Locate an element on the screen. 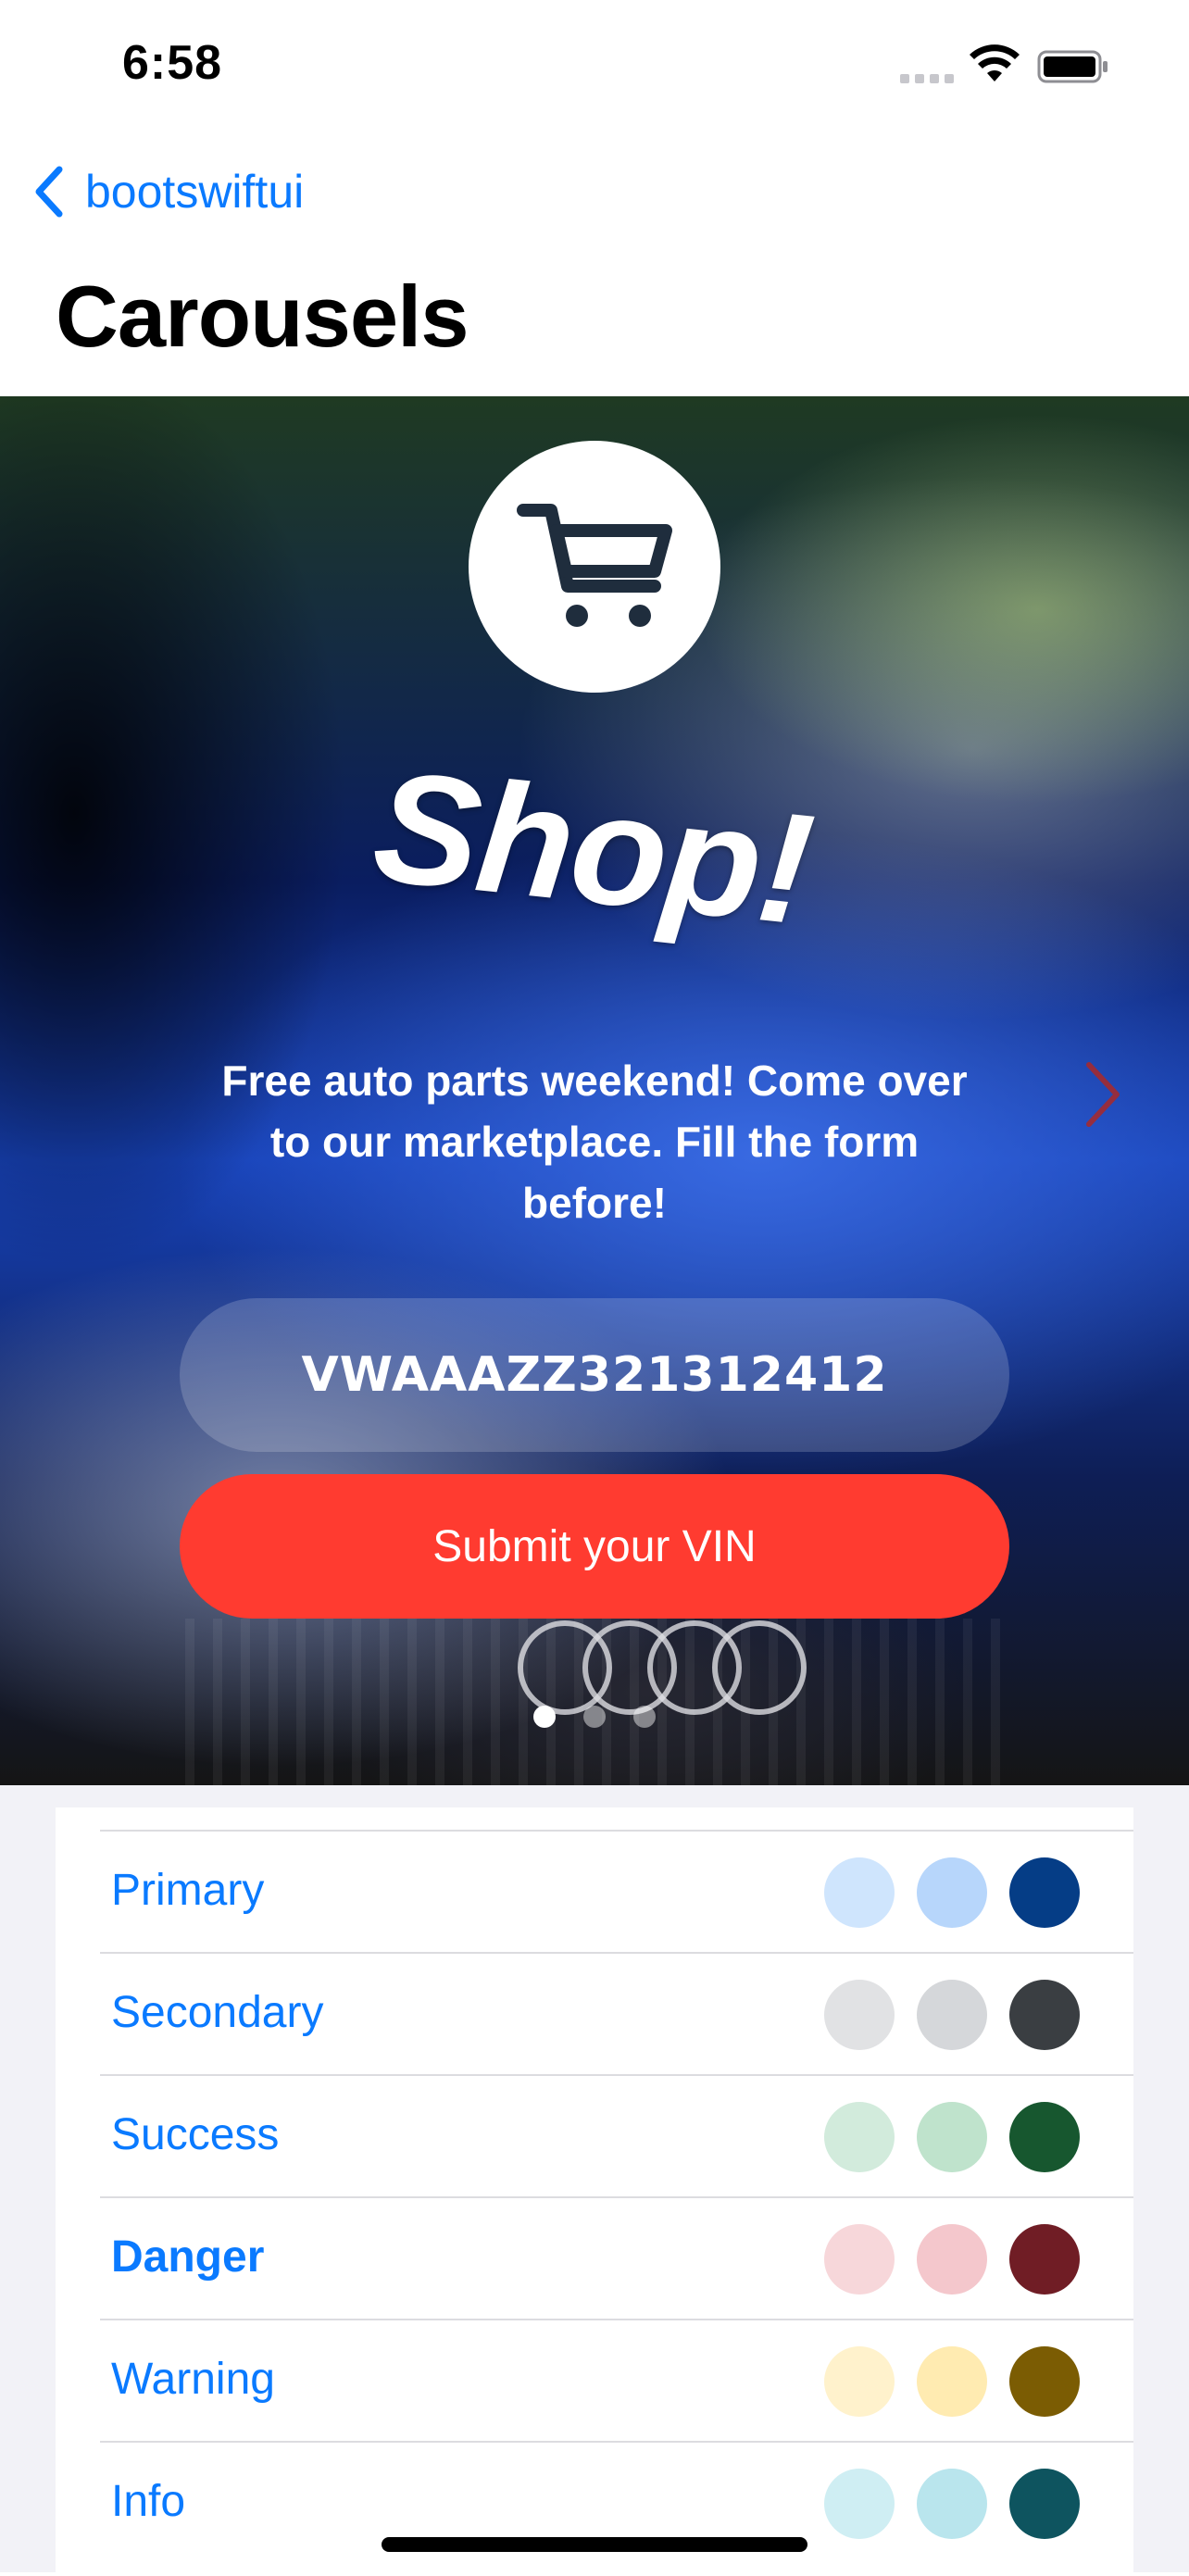  list-item-label: Danger is located at coordinates (188, 2257).